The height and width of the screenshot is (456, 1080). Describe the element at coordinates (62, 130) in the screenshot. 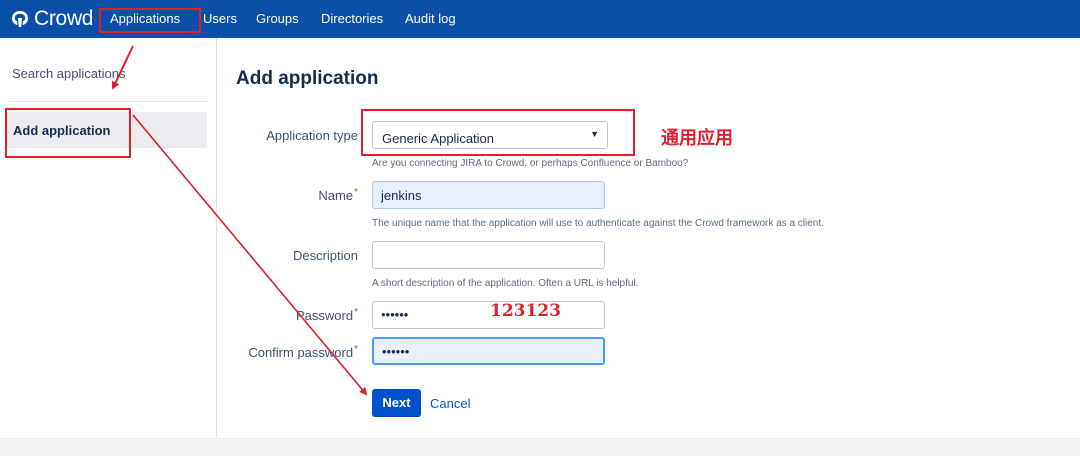

I see `sidebar-item-label: Add application` at that location.